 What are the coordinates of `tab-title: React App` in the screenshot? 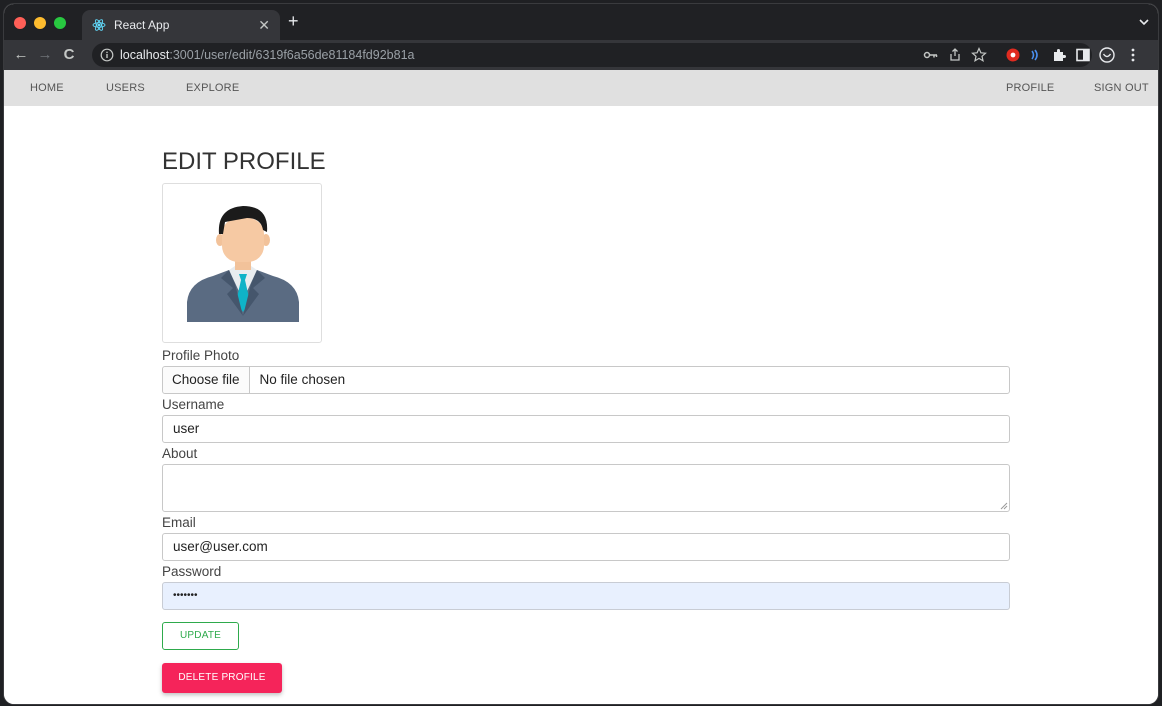 It's located at (142, 25).